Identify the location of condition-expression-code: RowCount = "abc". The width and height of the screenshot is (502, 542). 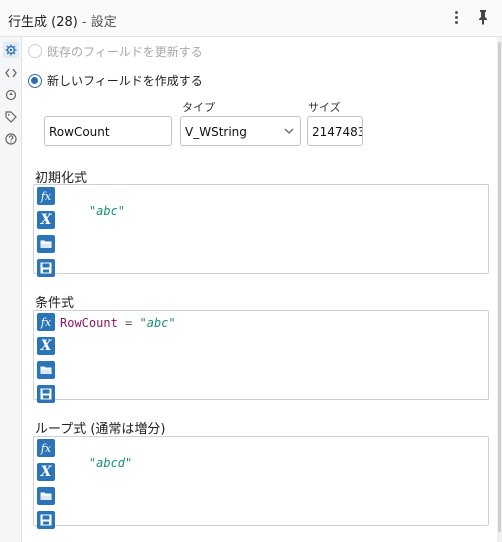
(118, 323).